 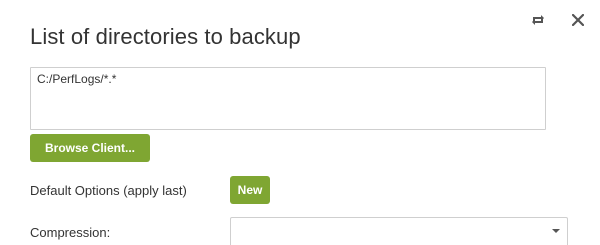 I want to click on dialog-title: List of directories to backup, so click(x=165, y=36).